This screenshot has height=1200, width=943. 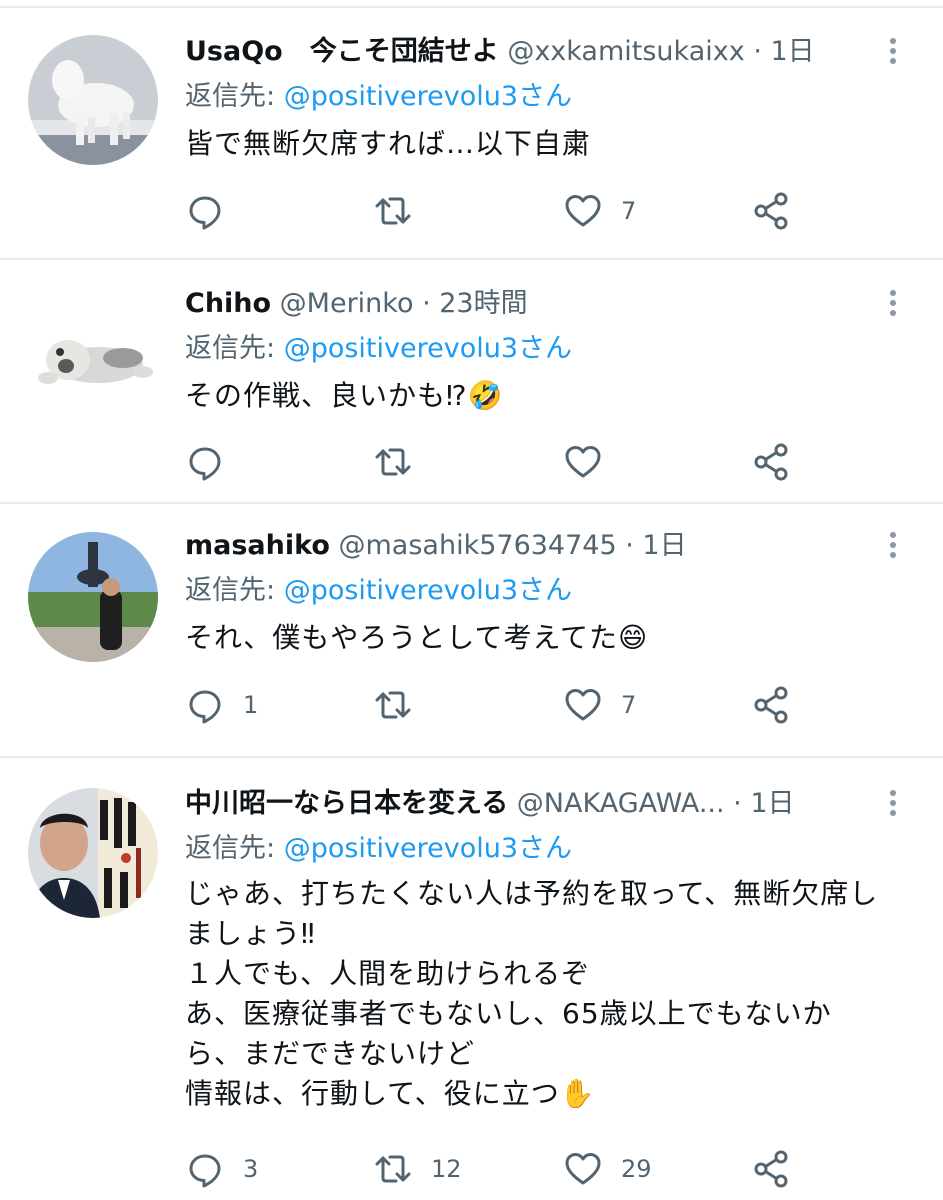 I want to click on like-button, so click(x=592, y=462).